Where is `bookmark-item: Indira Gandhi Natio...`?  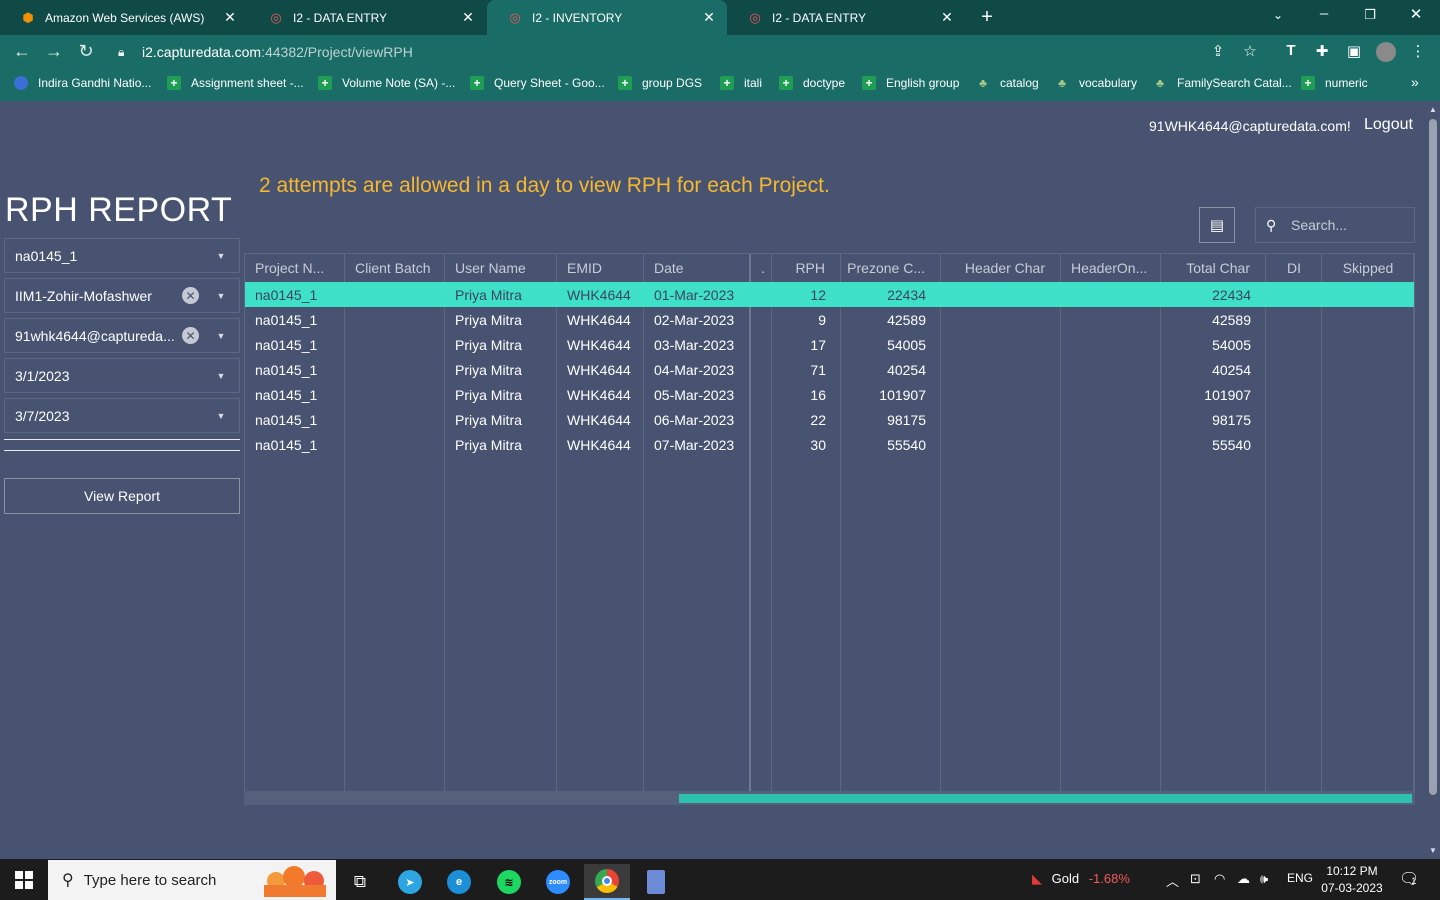 bookmark-item: Indira Gandhi Natio... is located at coordinates (82, 83).